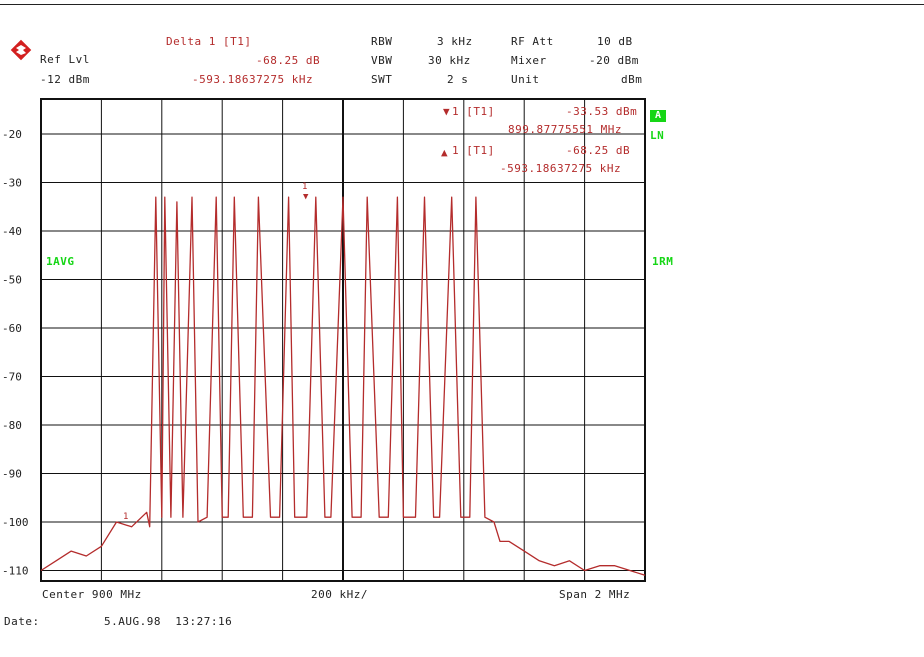 The width and height of the screenshot is (924, 657). I want to click on delta1-triangle-icon: ▲, so click(445, 152).